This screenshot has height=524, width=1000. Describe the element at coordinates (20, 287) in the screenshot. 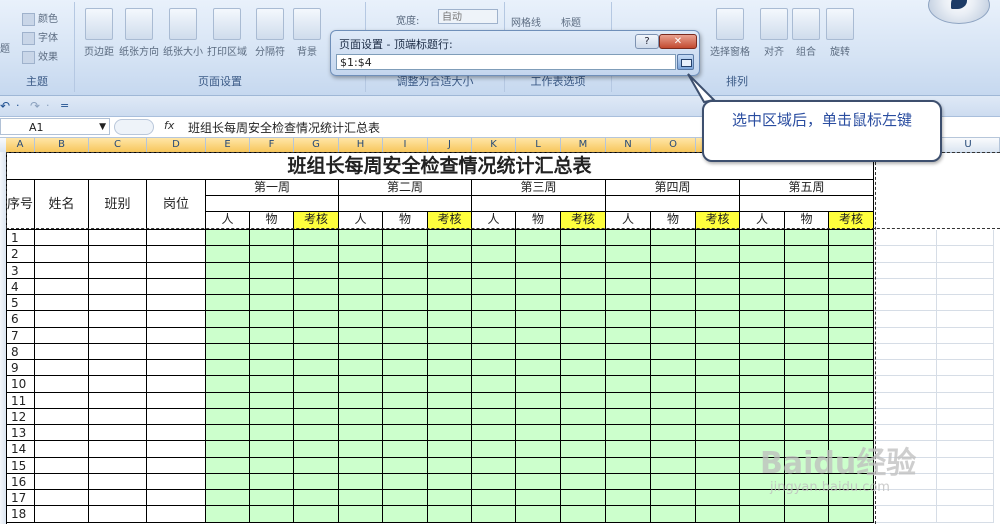

I see `row-number: 4` at that location.